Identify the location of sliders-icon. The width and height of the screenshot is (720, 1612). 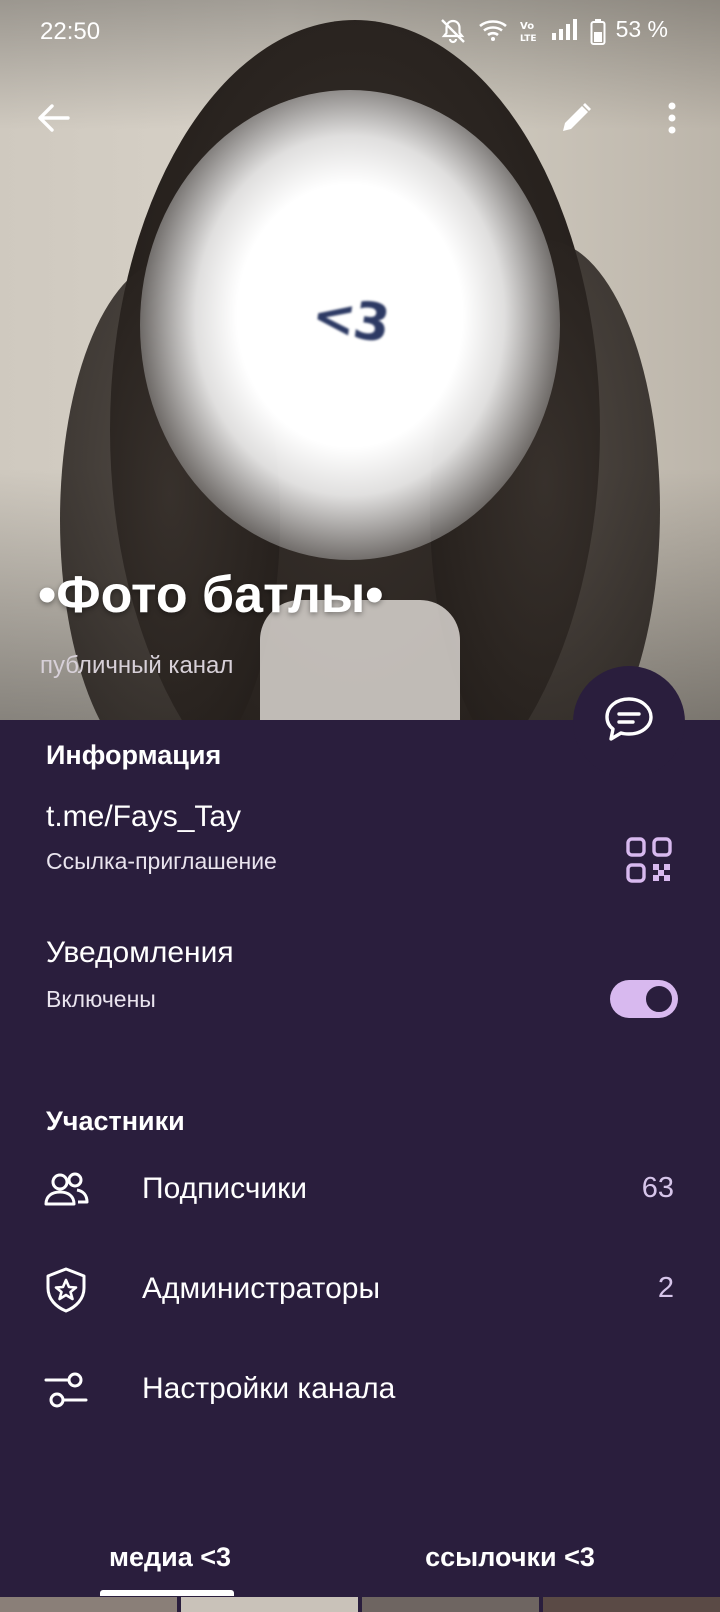
(66, 1390).